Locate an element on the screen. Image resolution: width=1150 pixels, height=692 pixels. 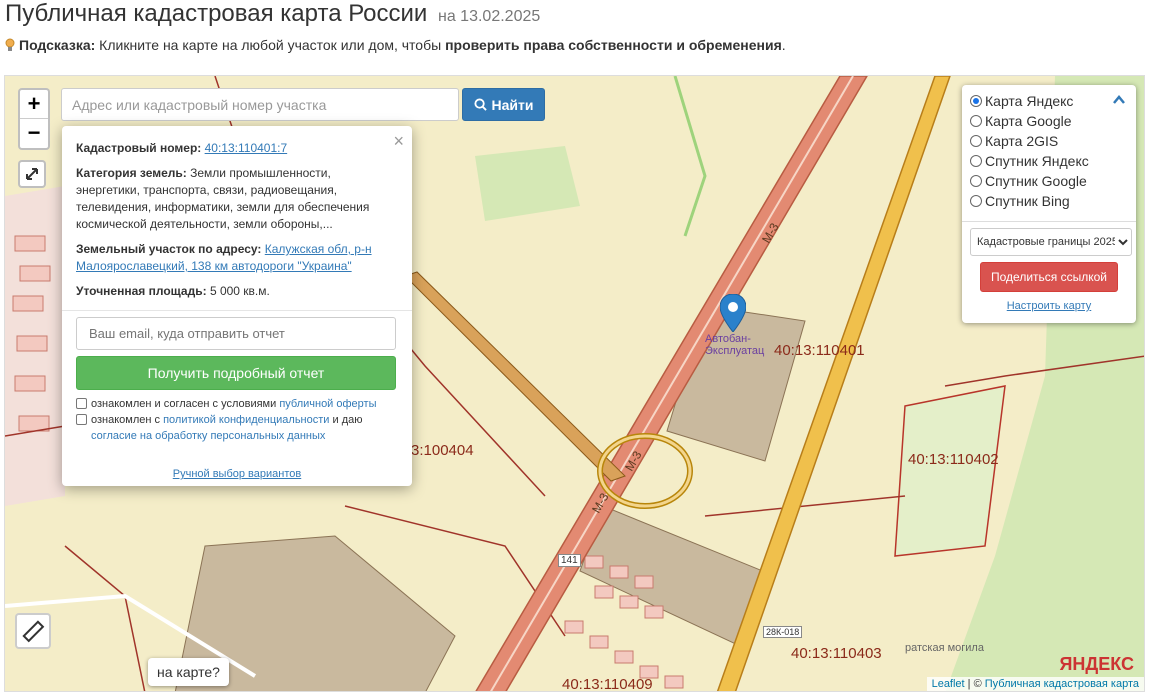
poi-autobahn: Автобан-Эксплуатац is located at coordinates (735, 345).